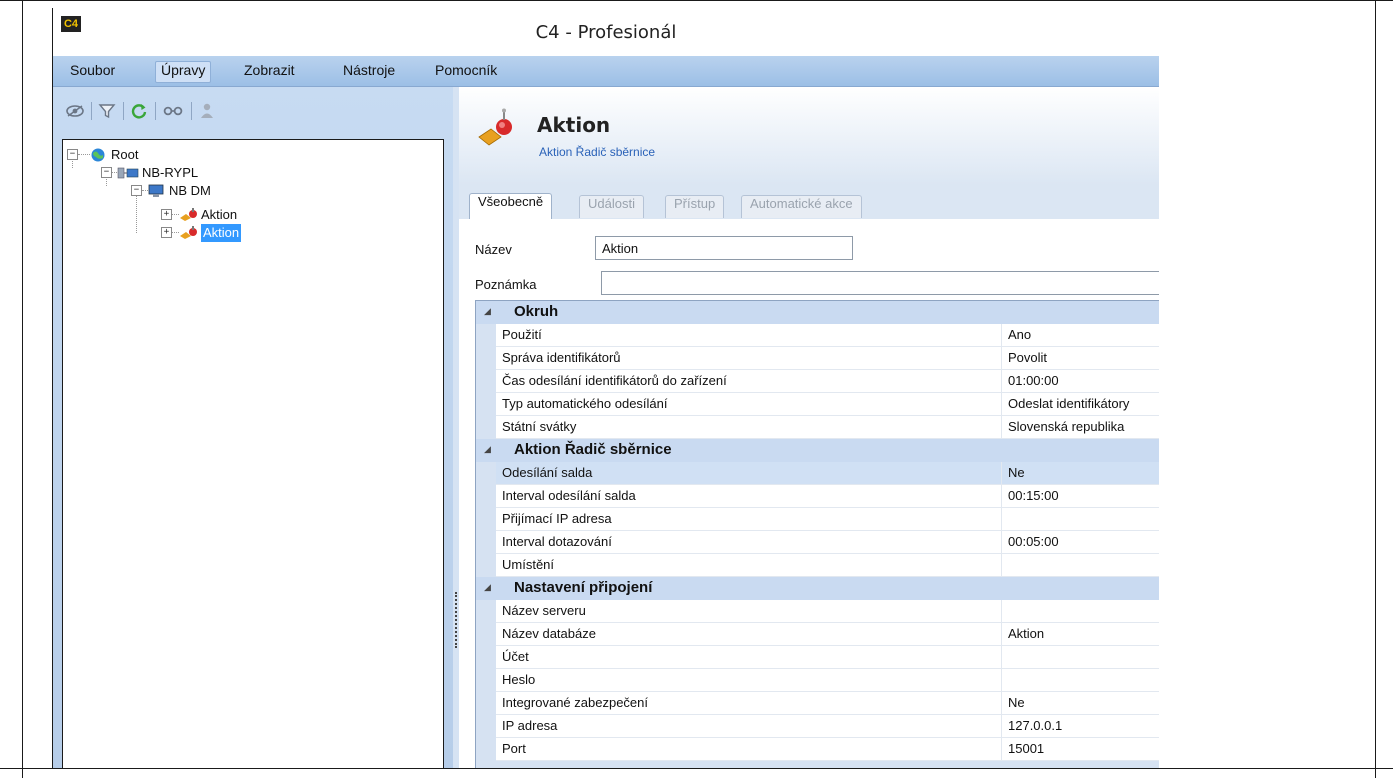 This screenshot has width=1393, height=778. Describe the element at coordinates (569, 495) in the screenshot. I see `property-name: Interval odesílání salda` at that location.